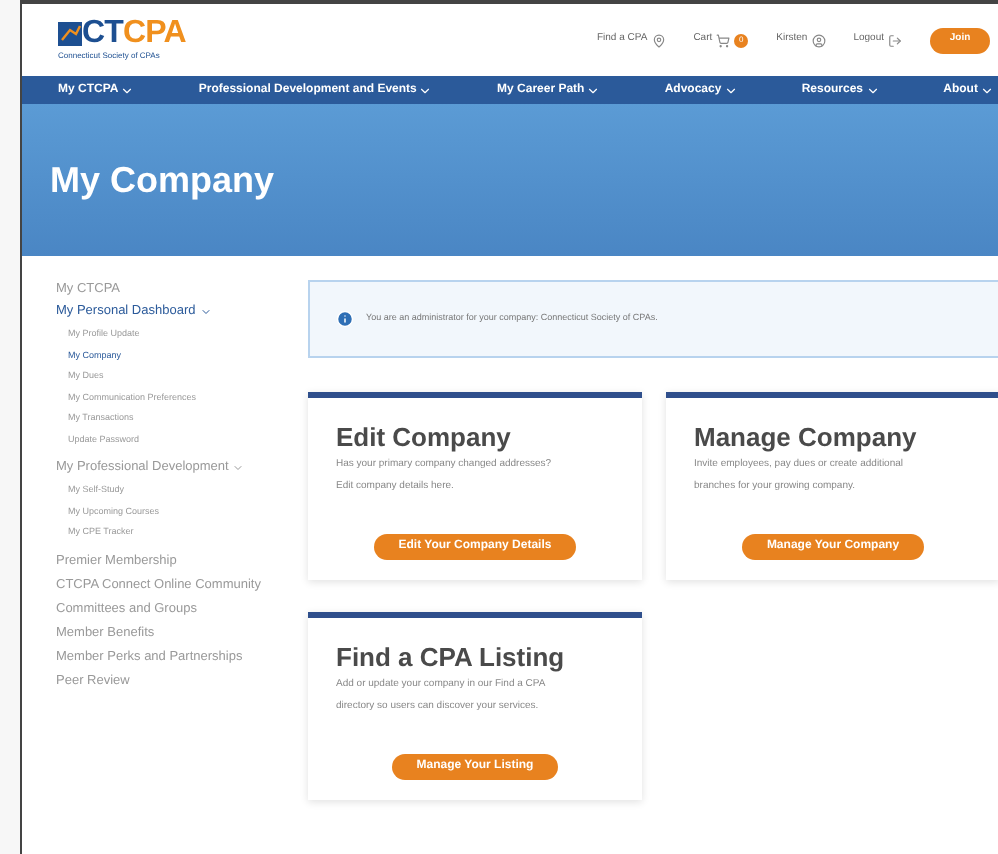 The height and width of the screenshot is (854, 998). What do you see at coordinates (134, 34) in the screenshot?
I see `logo-text: CTCPA` at bounding box center [134, 34].